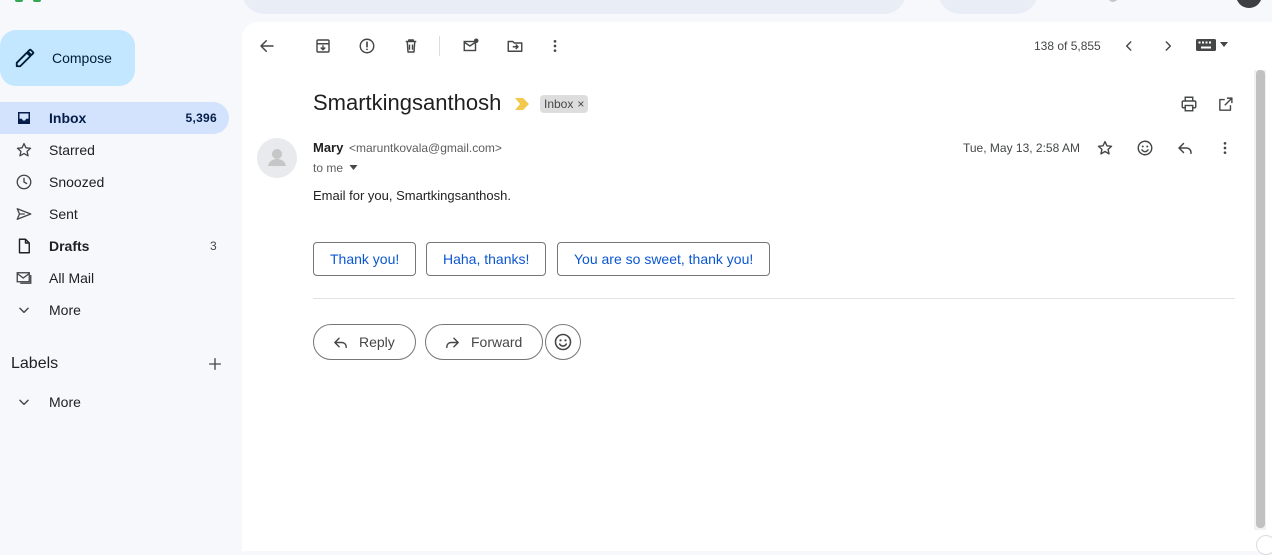  What do you see at coordinates (117, 364) in the screenshot?
I see `labels-header: Labels` at bounding box center [117, 364].